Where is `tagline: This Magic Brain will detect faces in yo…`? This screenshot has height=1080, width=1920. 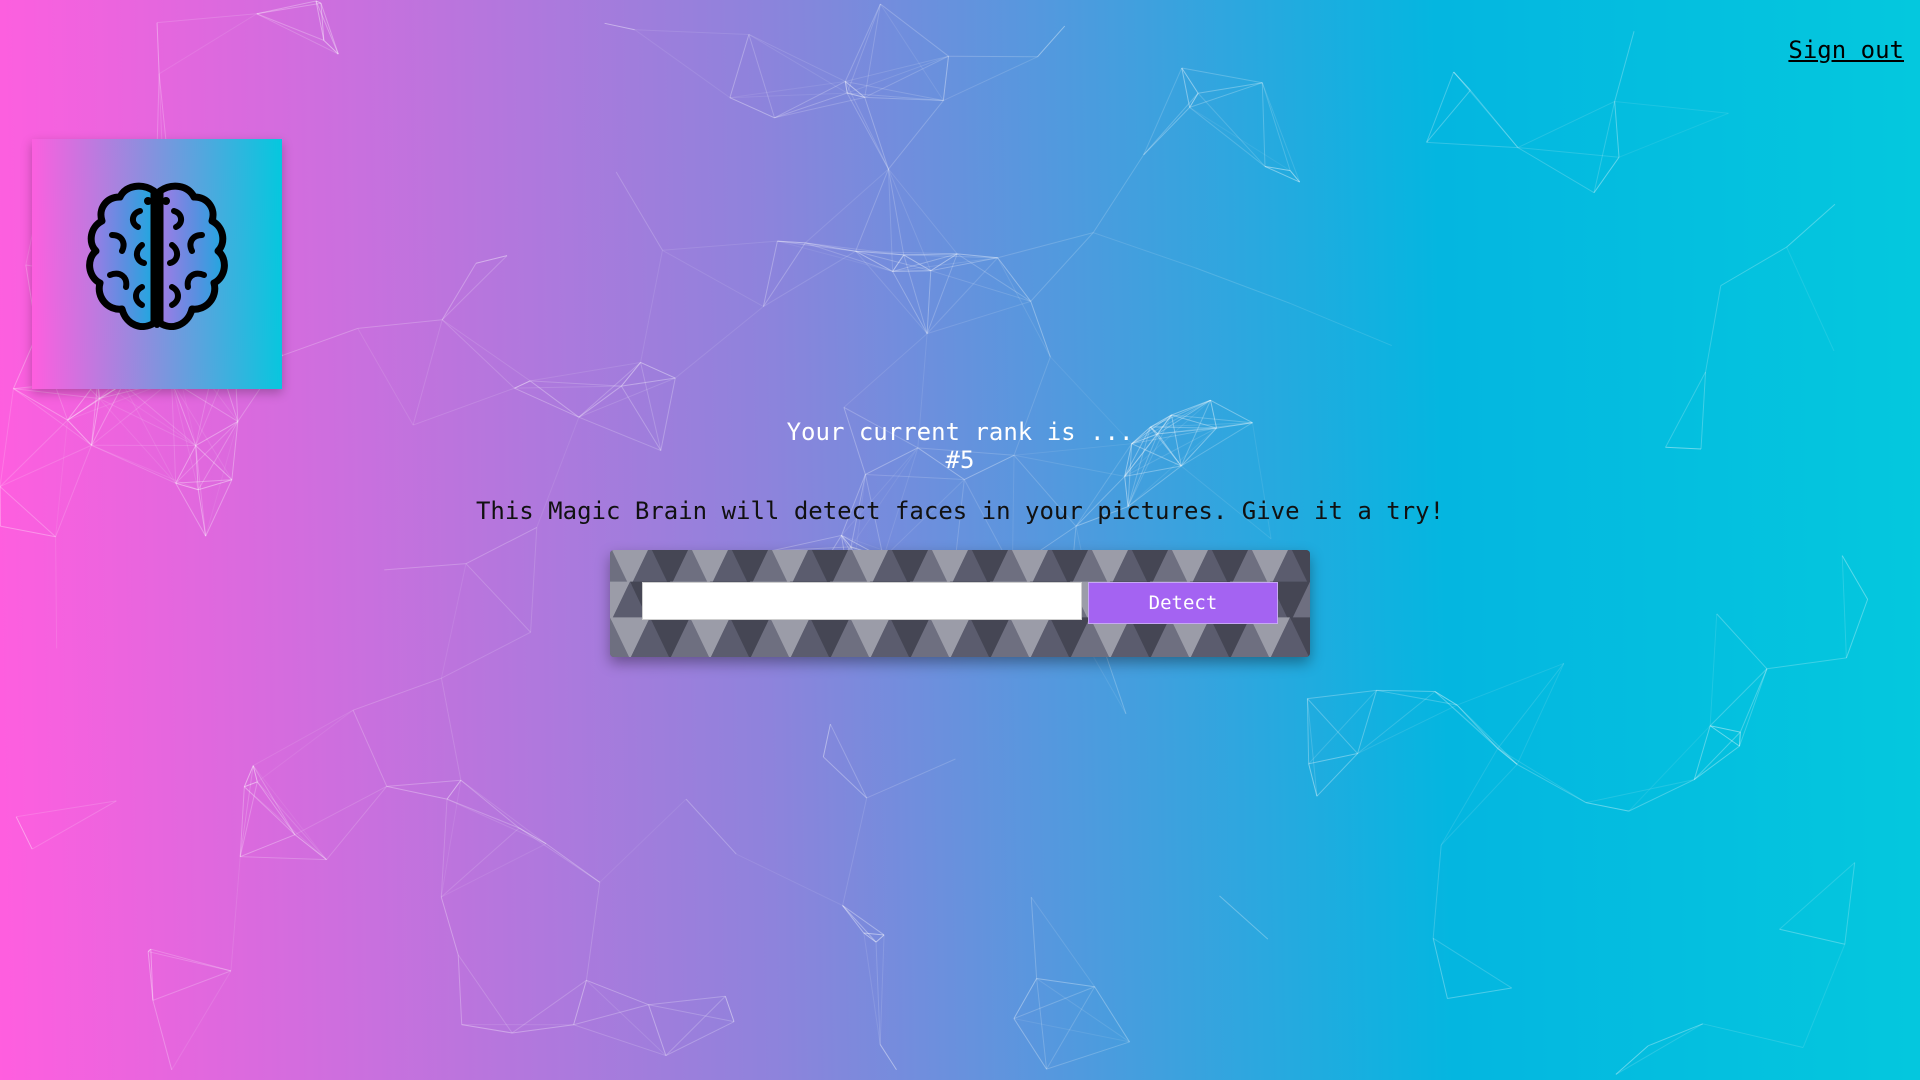 tagline: This Magic Brain will detect faces in yo… is located at coordinates (960, 511).